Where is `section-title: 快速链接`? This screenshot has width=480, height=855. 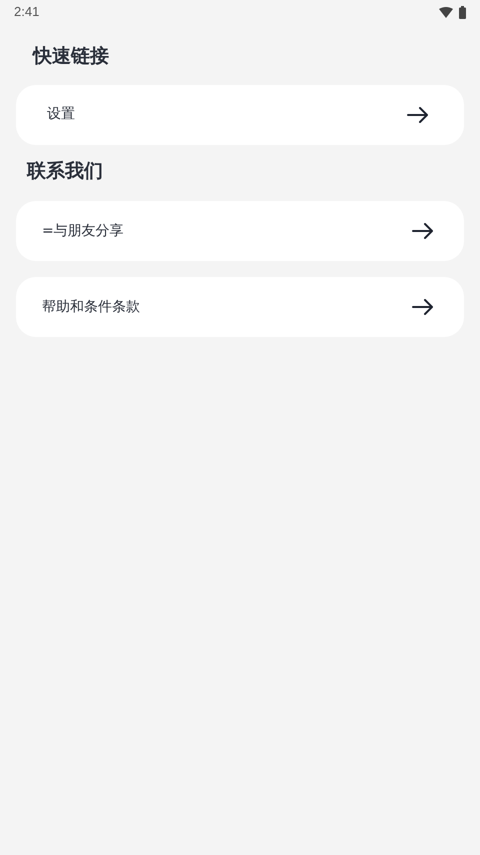
section-title: 快速链接 is located at coordinates (71, 56).